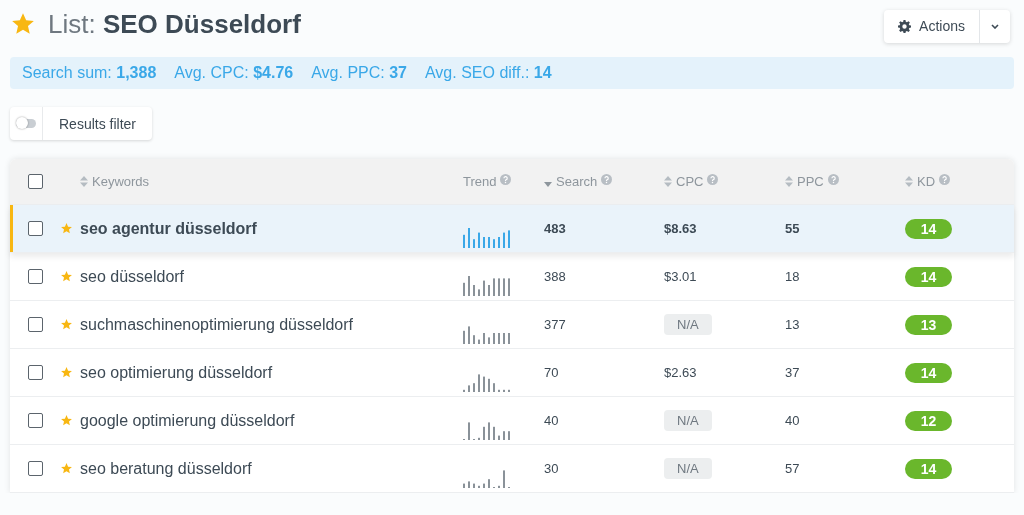  I want to click on summary-stat: Search sum: 1,388, so click(89, 73).